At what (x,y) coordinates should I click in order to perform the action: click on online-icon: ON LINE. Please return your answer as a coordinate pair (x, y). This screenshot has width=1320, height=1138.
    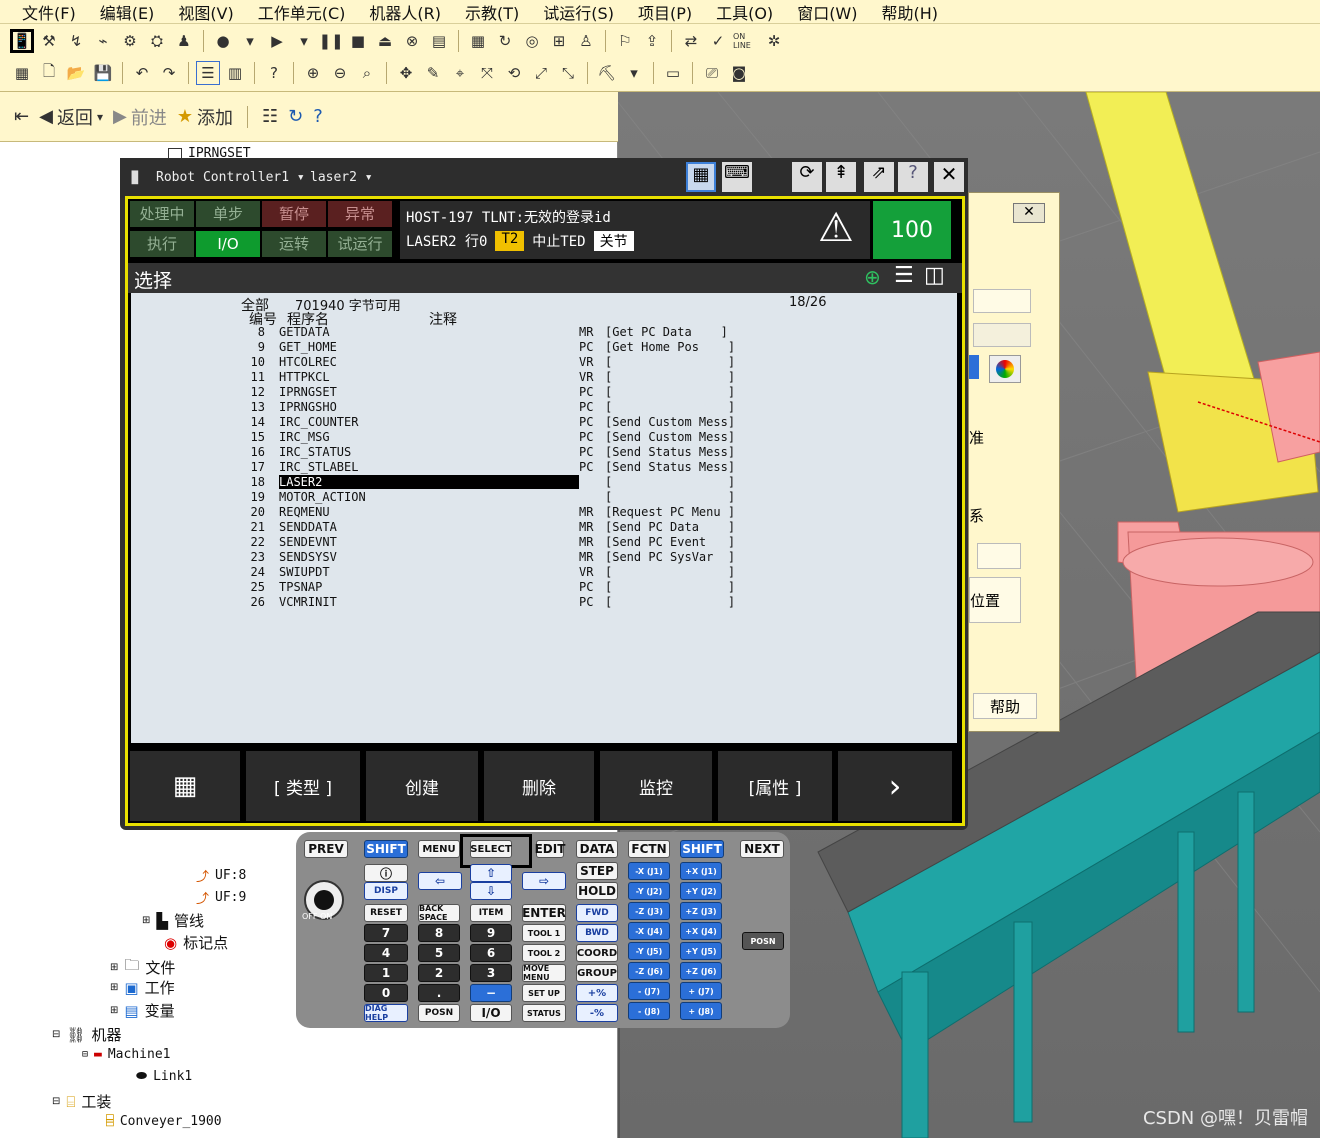
    Looking at the image, I should click on (746, 41).